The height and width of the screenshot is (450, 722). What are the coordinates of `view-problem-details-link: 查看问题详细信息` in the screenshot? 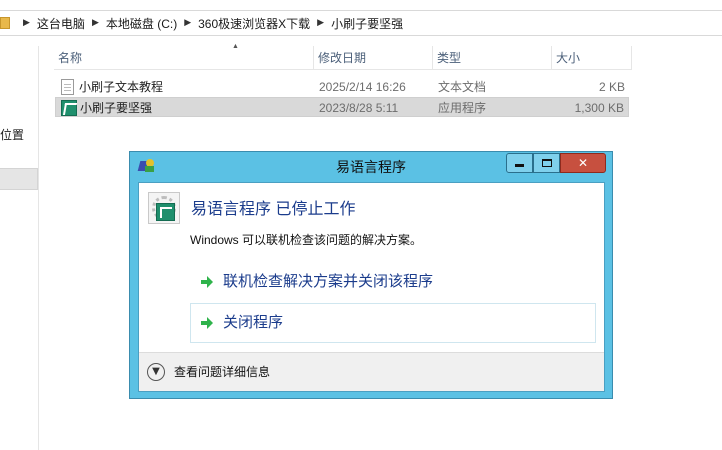 It's located at (222, 372).